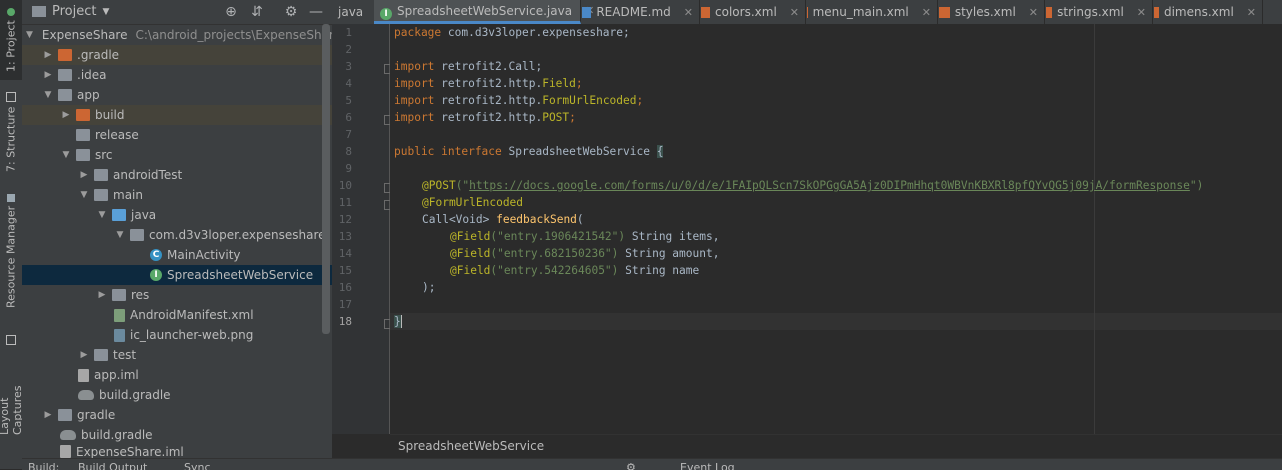 This screenshot has width=1282, height=470. I want to click on code-line-6: import retrofit2.http.POST;, so click(485, 117).